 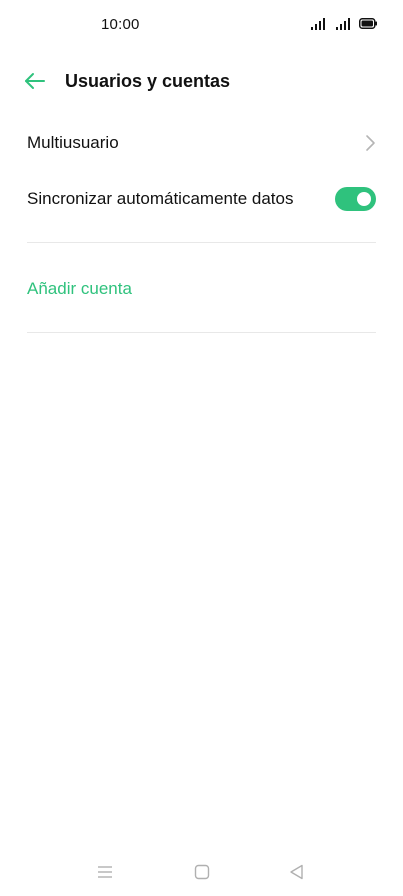 What do you see at coordinates (201, 143) in the screenshot?
I see `multiuser-row: Multiusuario` at bounding box center [201, 143].